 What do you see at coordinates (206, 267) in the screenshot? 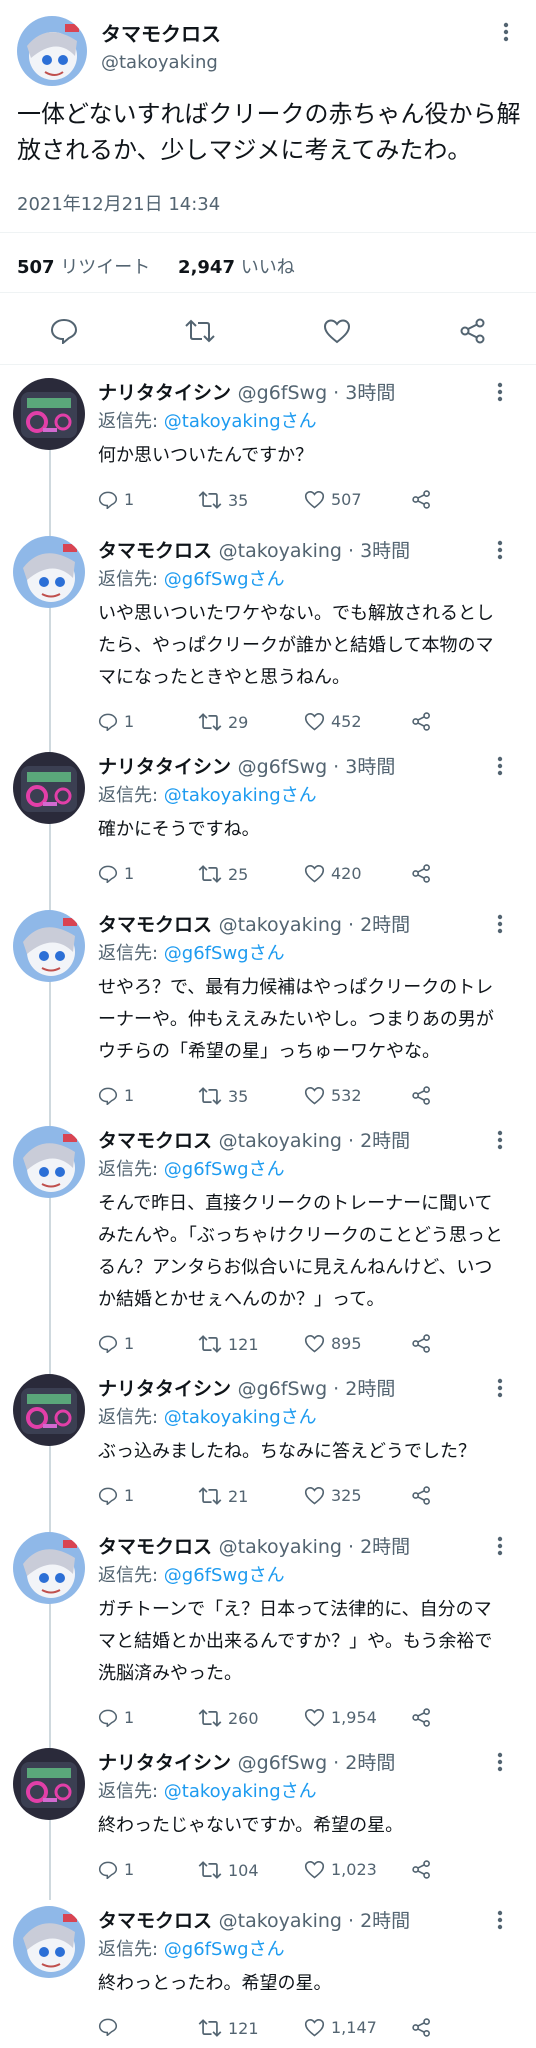
I see `like-count: 2,947` at bounding box center [206, 267].